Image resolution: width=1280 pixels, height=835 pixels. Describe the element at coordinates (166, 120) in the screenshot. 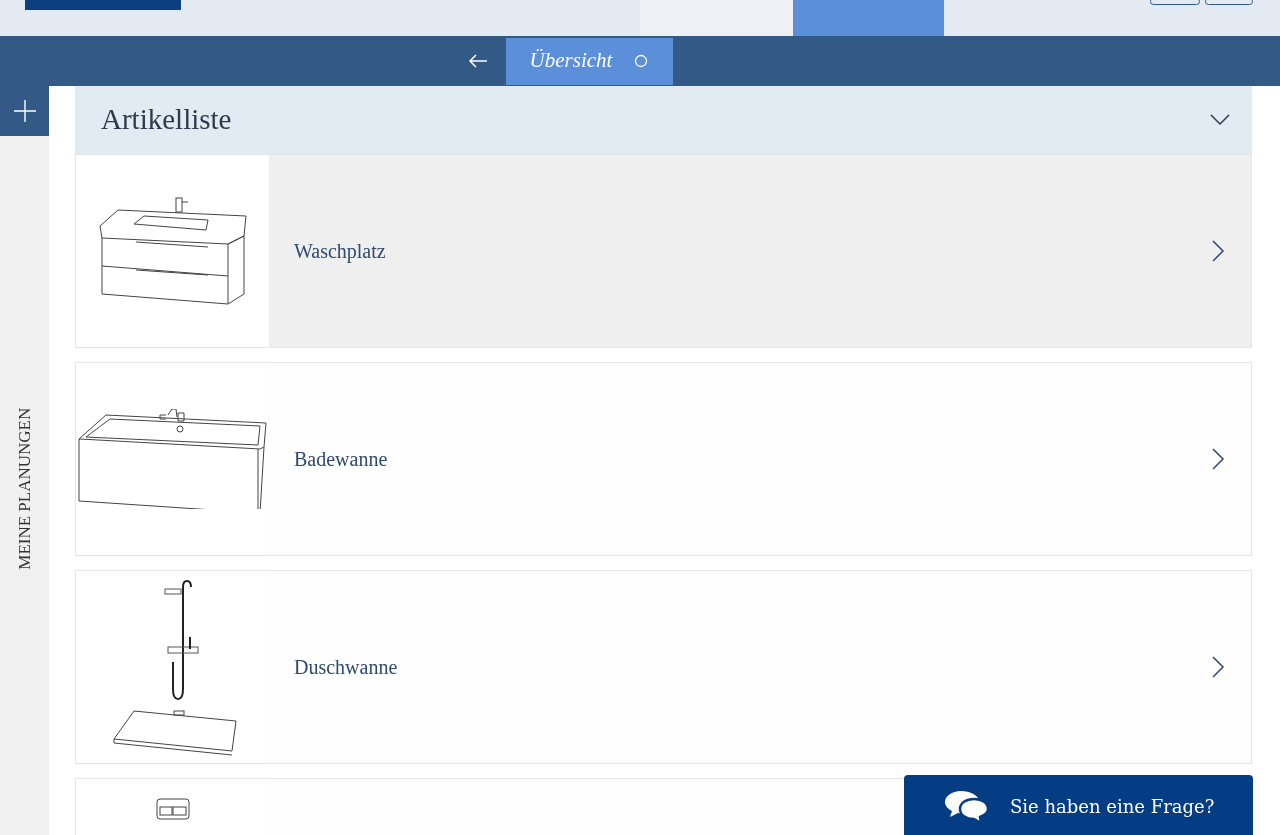

I see `list-title: Artikelliste` at that location.